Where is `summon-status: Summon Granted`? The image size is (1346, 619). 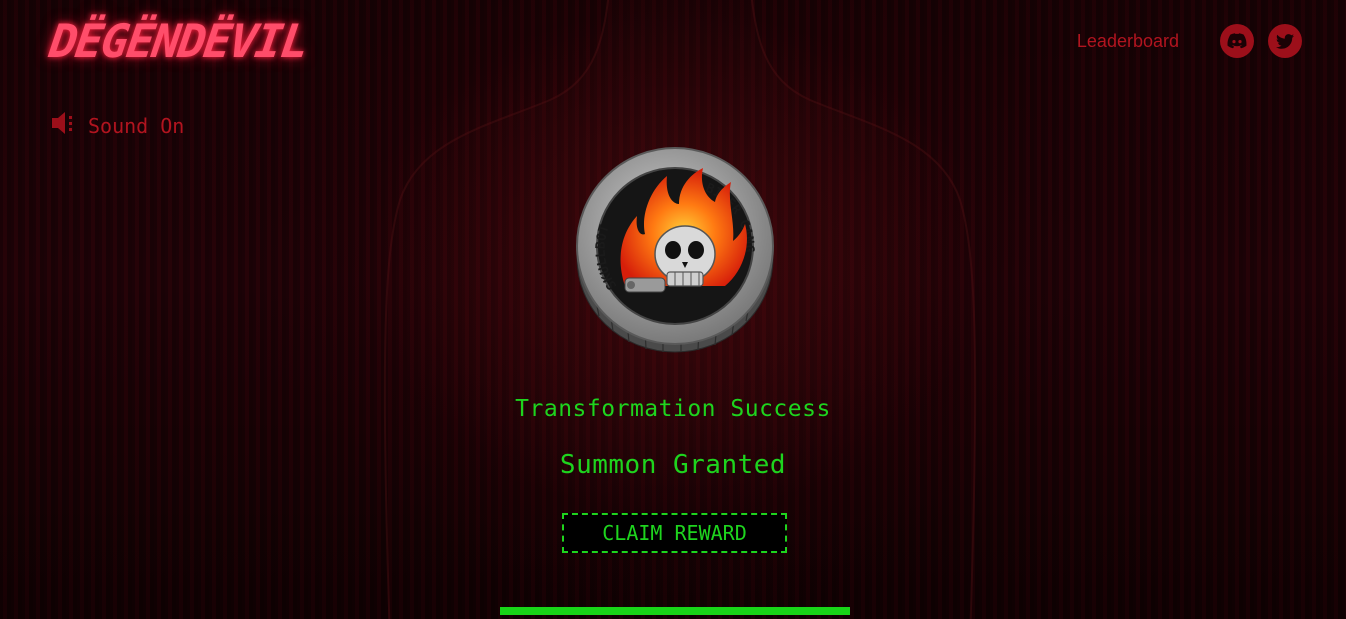 summon-status: Summon Granted is located at coordinates (673, 465).